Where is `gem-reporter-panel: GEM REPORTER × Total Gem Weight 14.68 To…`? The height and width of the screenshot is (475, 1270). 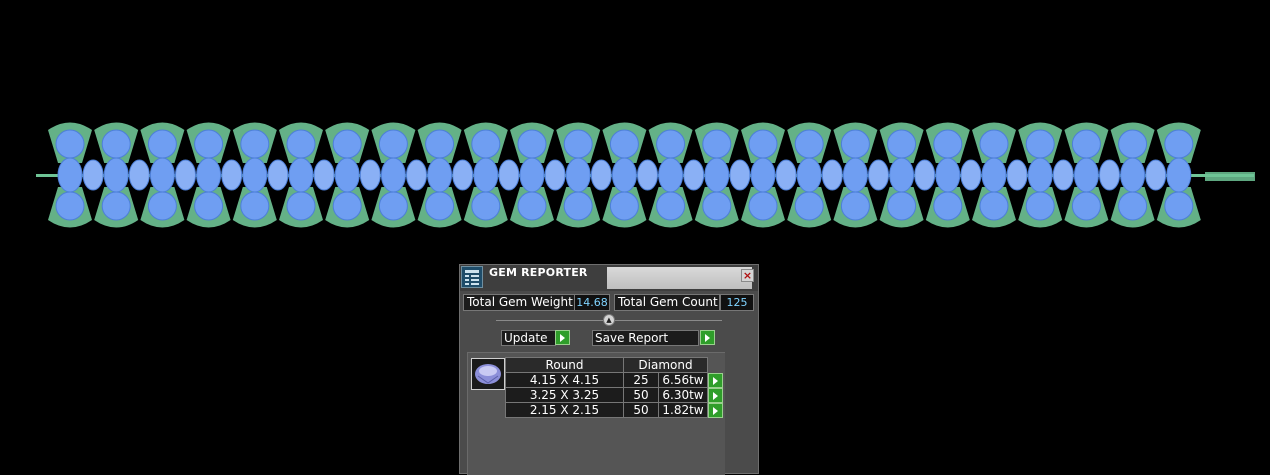 gem-reporter-panel: GEM REPORTER × Total Gem Weight 14.68 To… is located at coordinates (609, 369).